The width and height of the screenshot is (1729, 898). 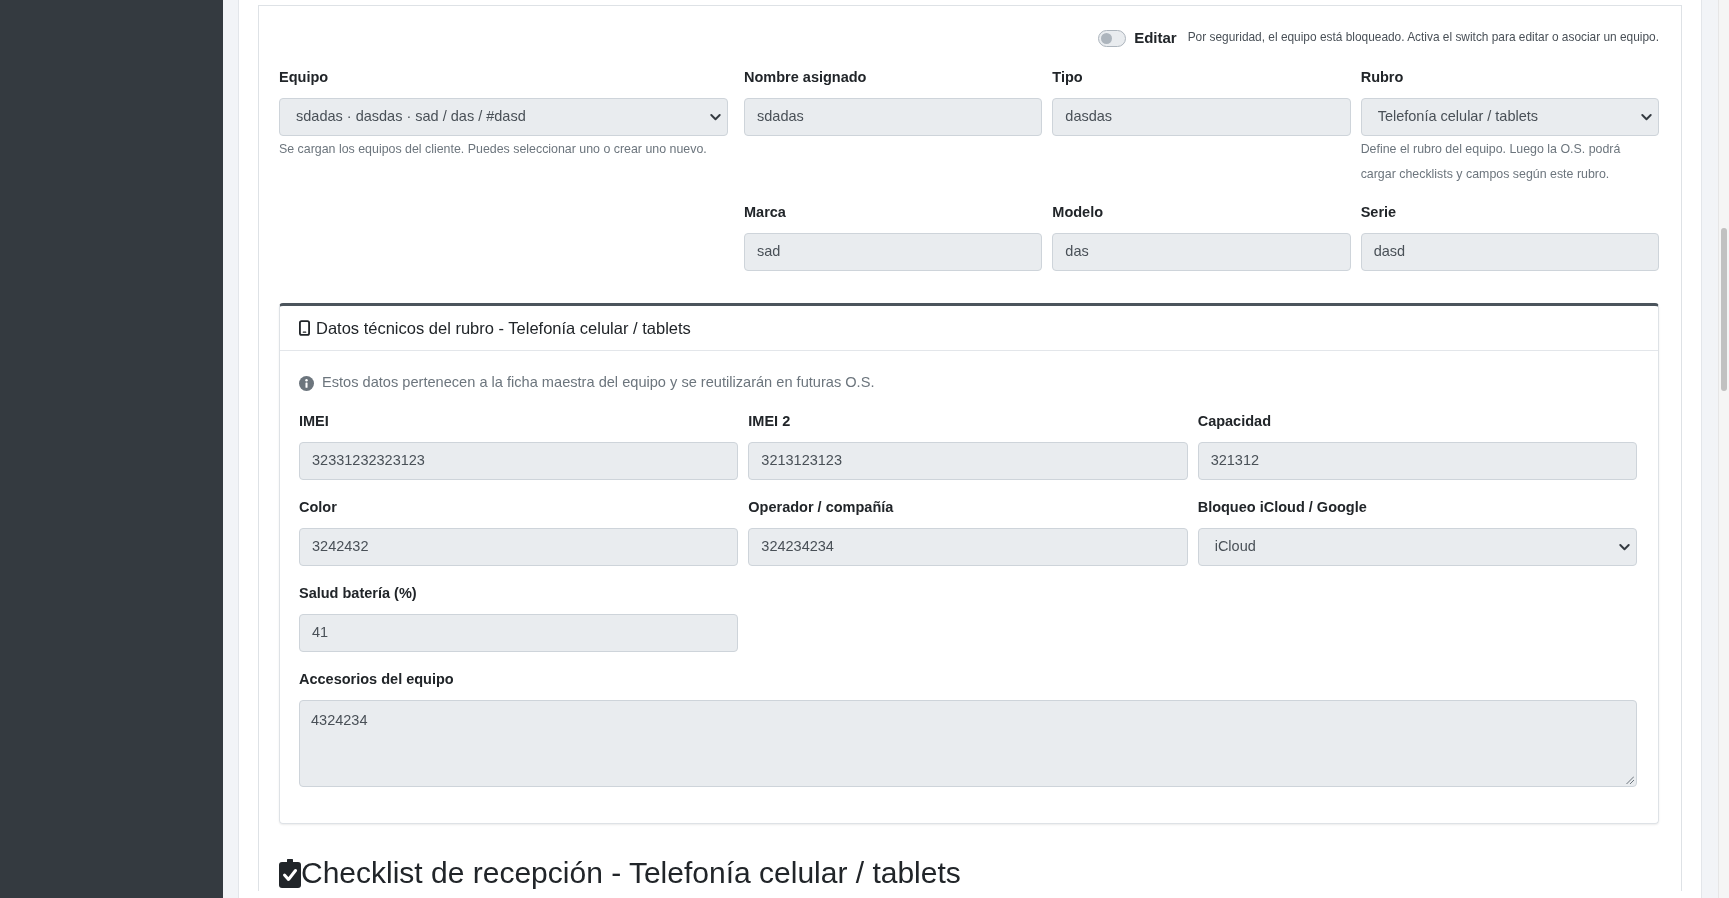 I want to click on field-label: Nombre asignado, so click(x=805, y=77).